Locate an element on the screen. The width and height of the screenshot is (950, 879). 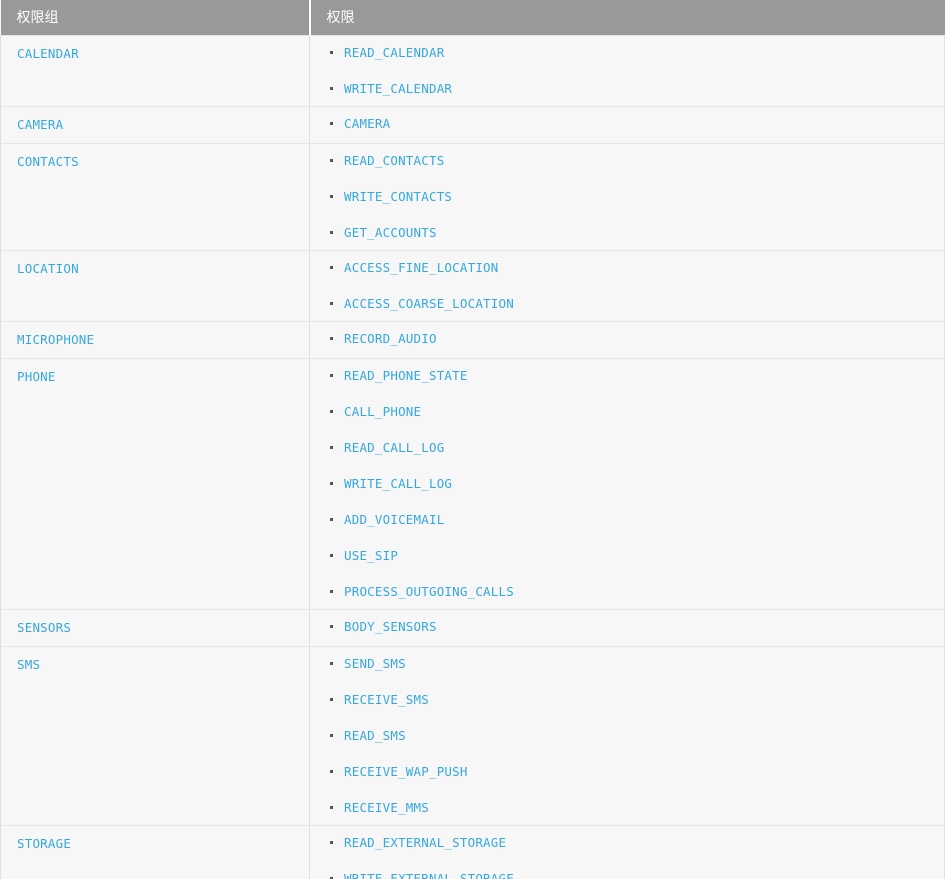
permission-link: READ_SMS is located at coordinates (375, 736).